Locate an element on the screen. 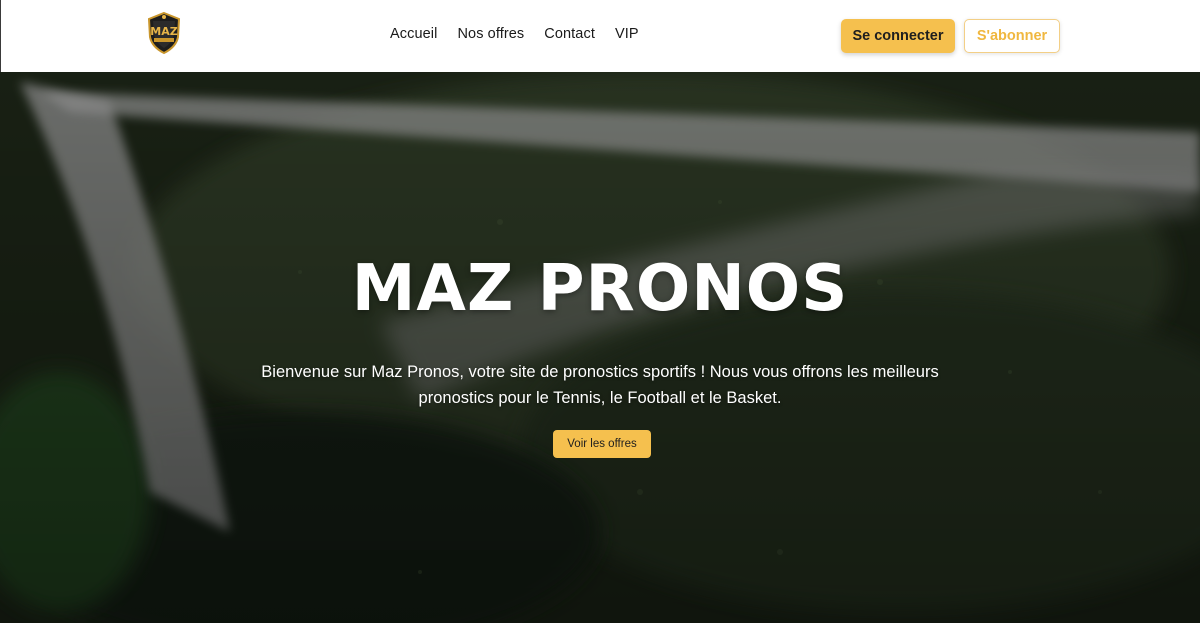 The image size is (1200, 623). main-nav: Accueil Nos offres Contact VIP is located at coordinates (514, 34).